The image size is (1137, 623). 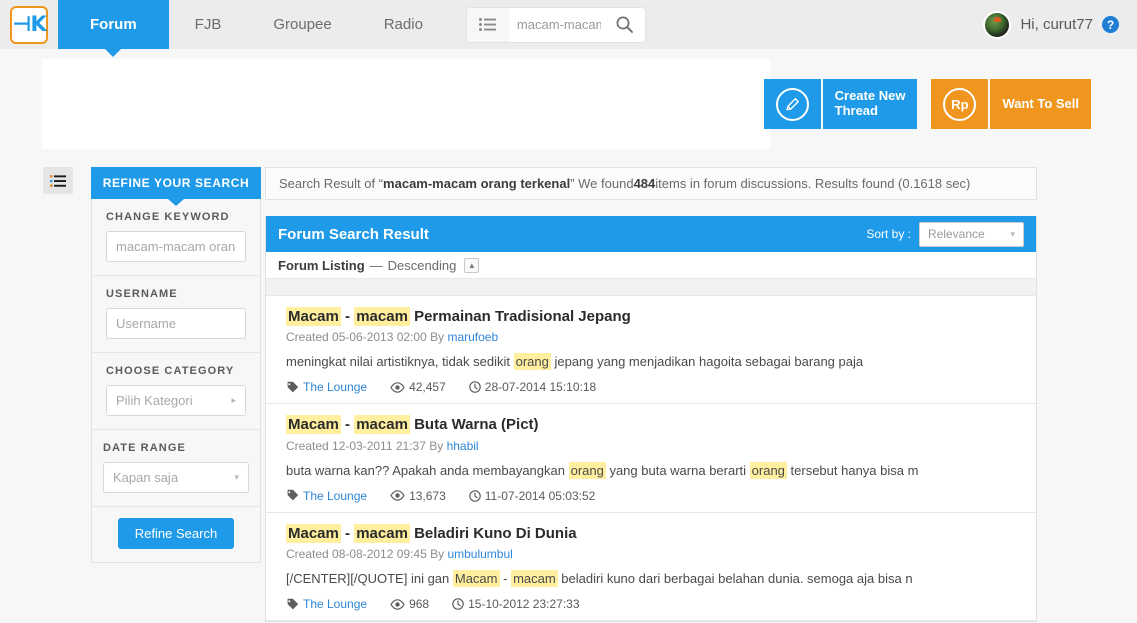 I want to click on result-created: Created 12-03-2011 21:37 By hhabil, so click(x=651, y=446).